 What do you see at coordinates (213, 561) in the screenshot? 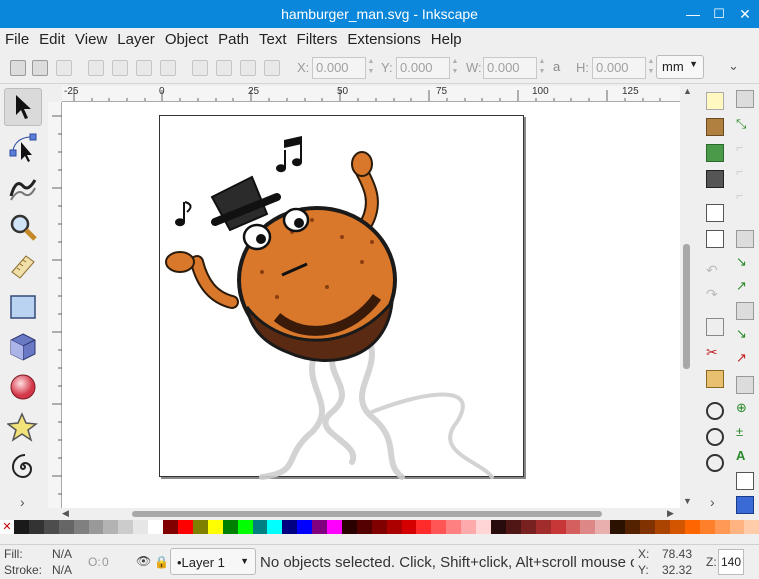
I see `layer-select: •Layer 1 ▼` at bounding box center [213, 561].